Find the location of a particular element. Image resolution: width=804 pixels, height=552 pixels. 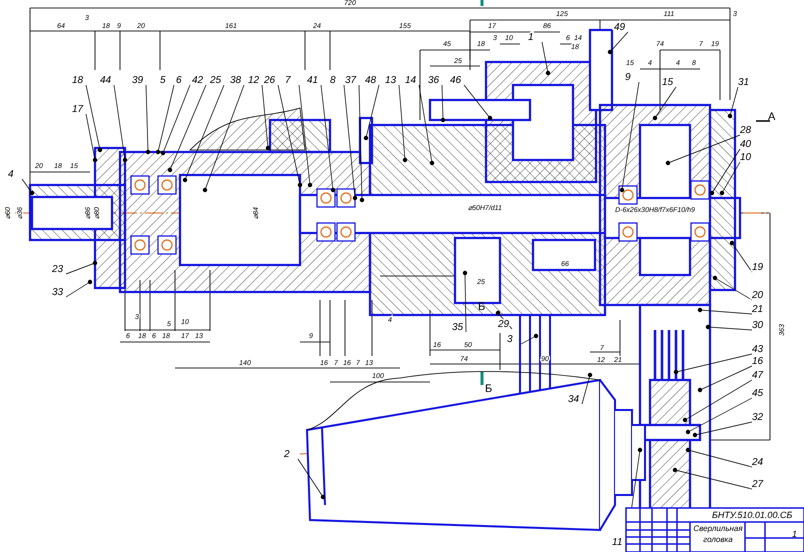

callout-number: 5 is located at coordinates (163, 80).